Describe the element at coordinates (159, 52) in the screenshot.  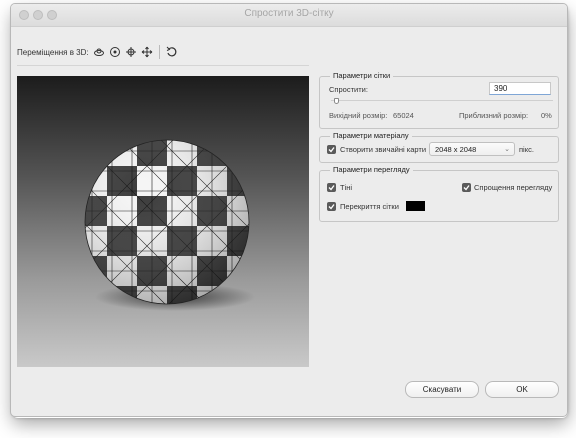
I see `toolbar-divider` at that location.